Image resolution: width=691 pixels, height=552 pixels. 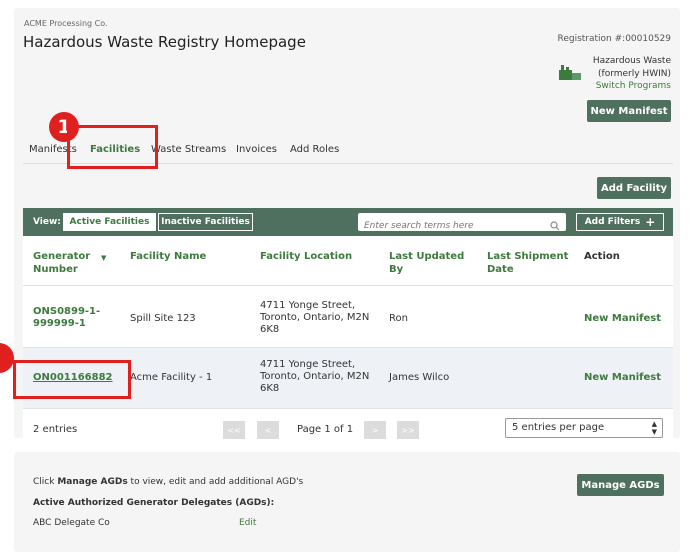 What do you see at coordinates (188, 149) in the screenshot?
I see `tab-waste-streams: Waste Streams` at bounding box center [188, 149].